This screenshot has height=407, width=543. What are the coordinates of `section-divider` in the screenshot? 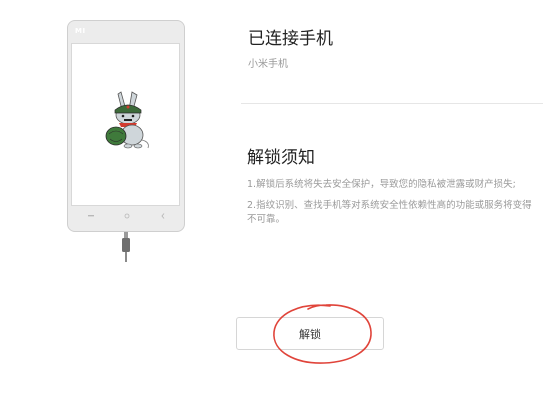 It's located at (392, 103).